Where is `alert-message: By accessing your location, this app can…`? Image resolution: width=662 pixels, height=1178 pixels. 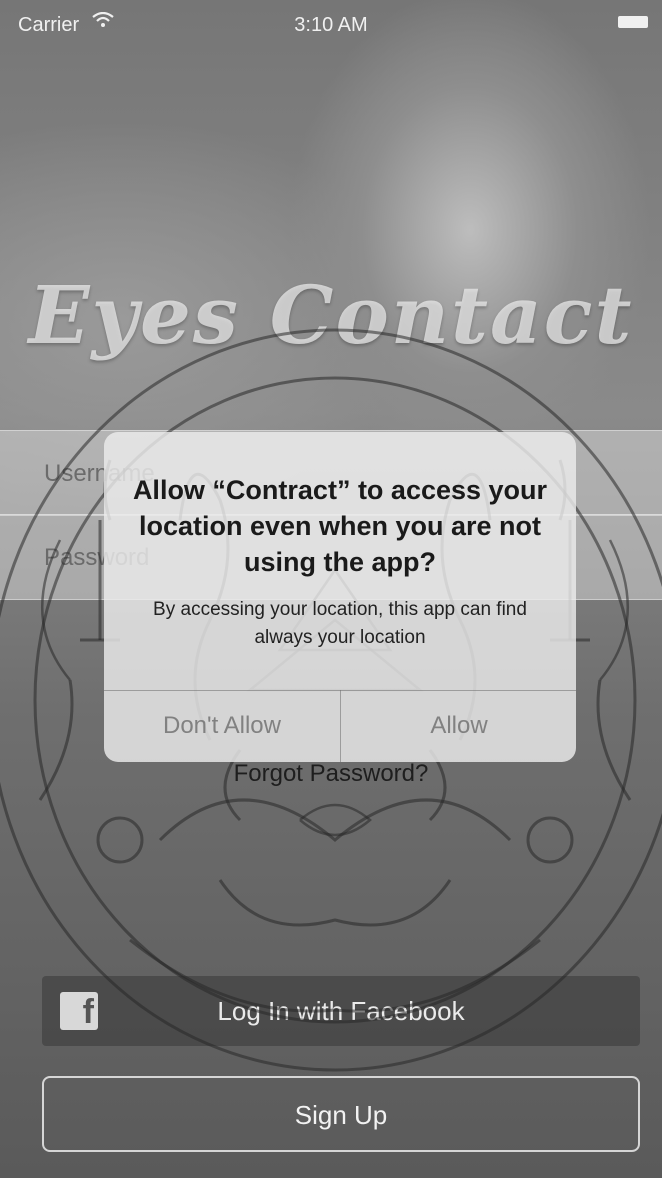
alert-message: By accessing your location, this app can… is located at coordinates (340, 623).